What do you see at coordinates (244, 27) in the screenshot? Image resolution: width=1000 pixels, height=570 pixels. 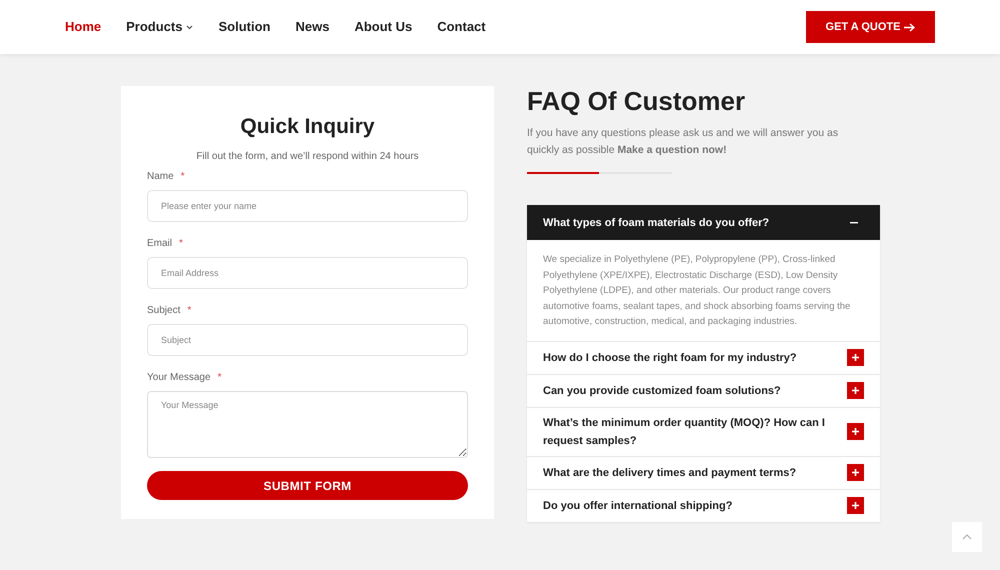 I see `nav-link: Solution` at bounding box center [244, 27].